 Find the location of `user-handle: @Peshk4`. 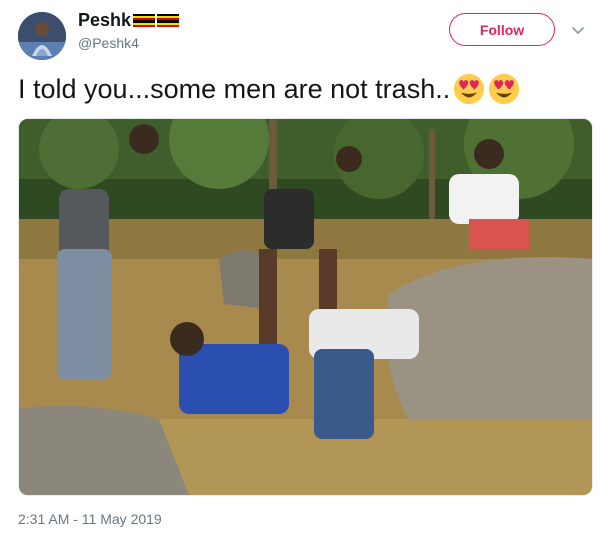

user-handle: @Peshk4 is located at coordinates (108, 43).